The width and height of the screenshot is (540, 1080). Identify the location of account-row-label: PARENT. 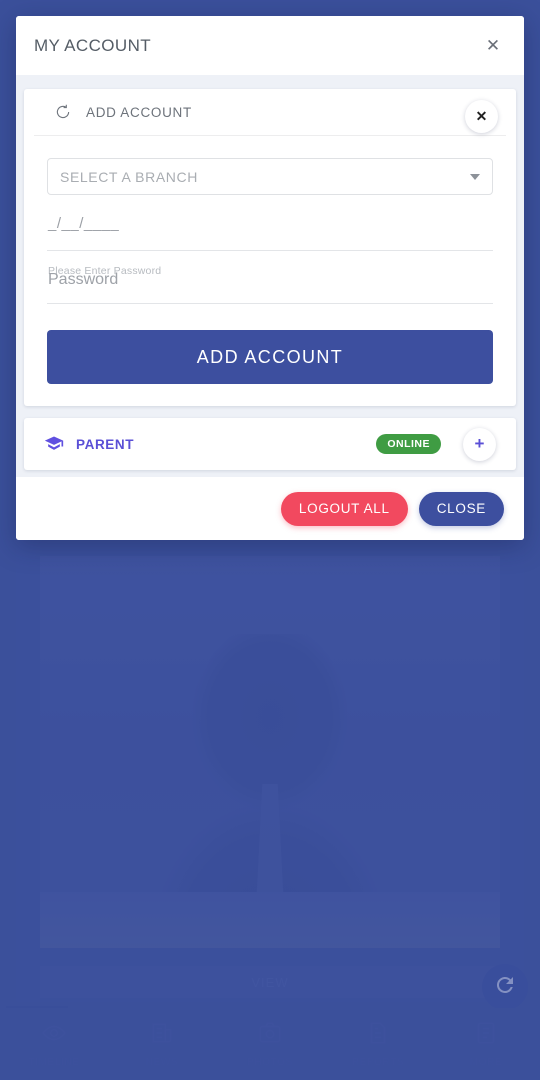
(105, 444).